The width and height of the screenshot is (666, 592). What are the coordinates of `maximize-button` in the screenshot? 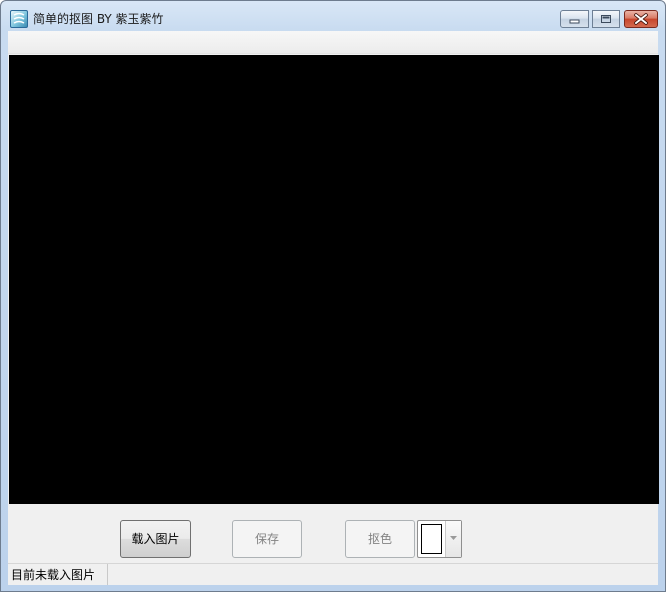 It's located at (606, 19).